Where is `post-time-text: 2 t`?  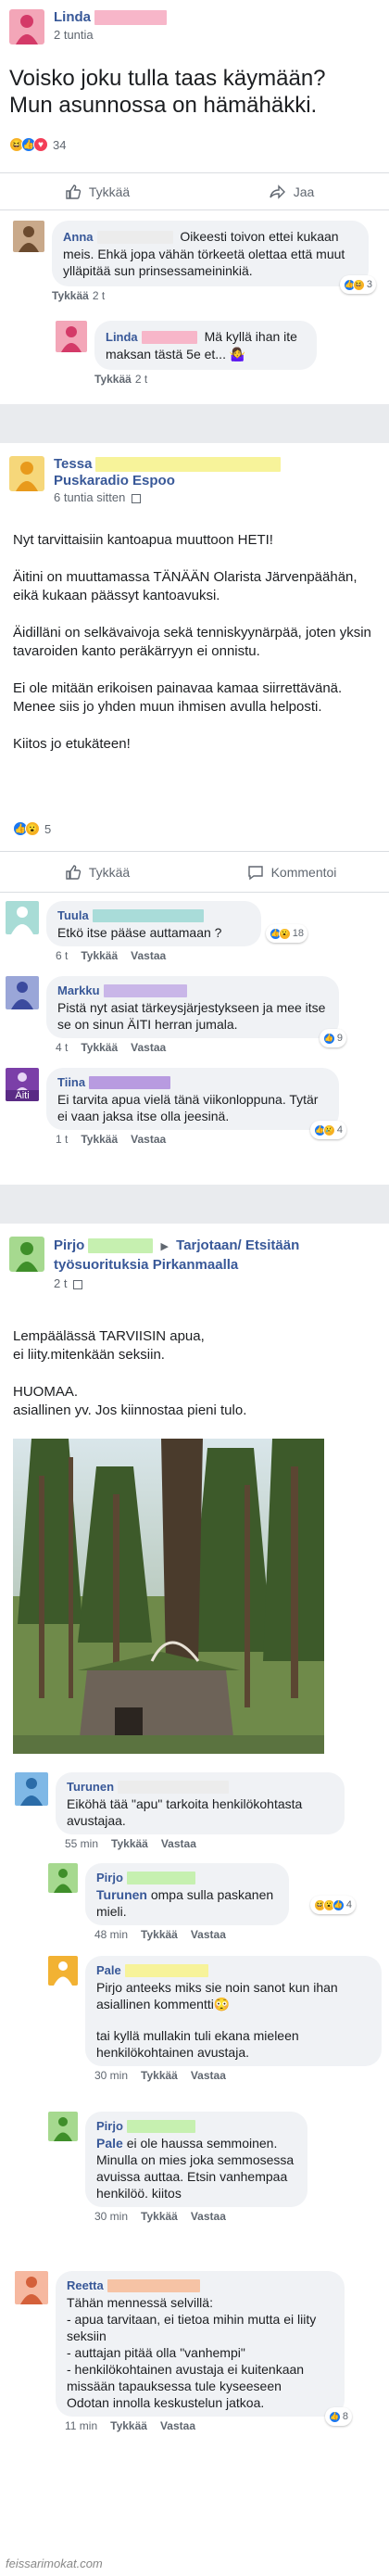 post-time-text: 2 t is located at coordinates (60, 1283).